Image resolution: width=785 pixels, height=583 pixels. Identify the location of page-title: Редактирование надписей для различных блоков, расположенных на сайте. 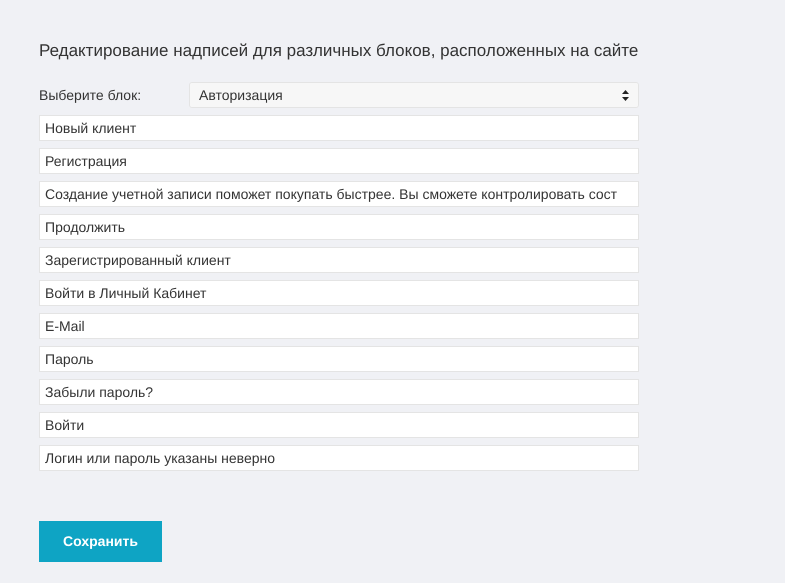
(339, 51).